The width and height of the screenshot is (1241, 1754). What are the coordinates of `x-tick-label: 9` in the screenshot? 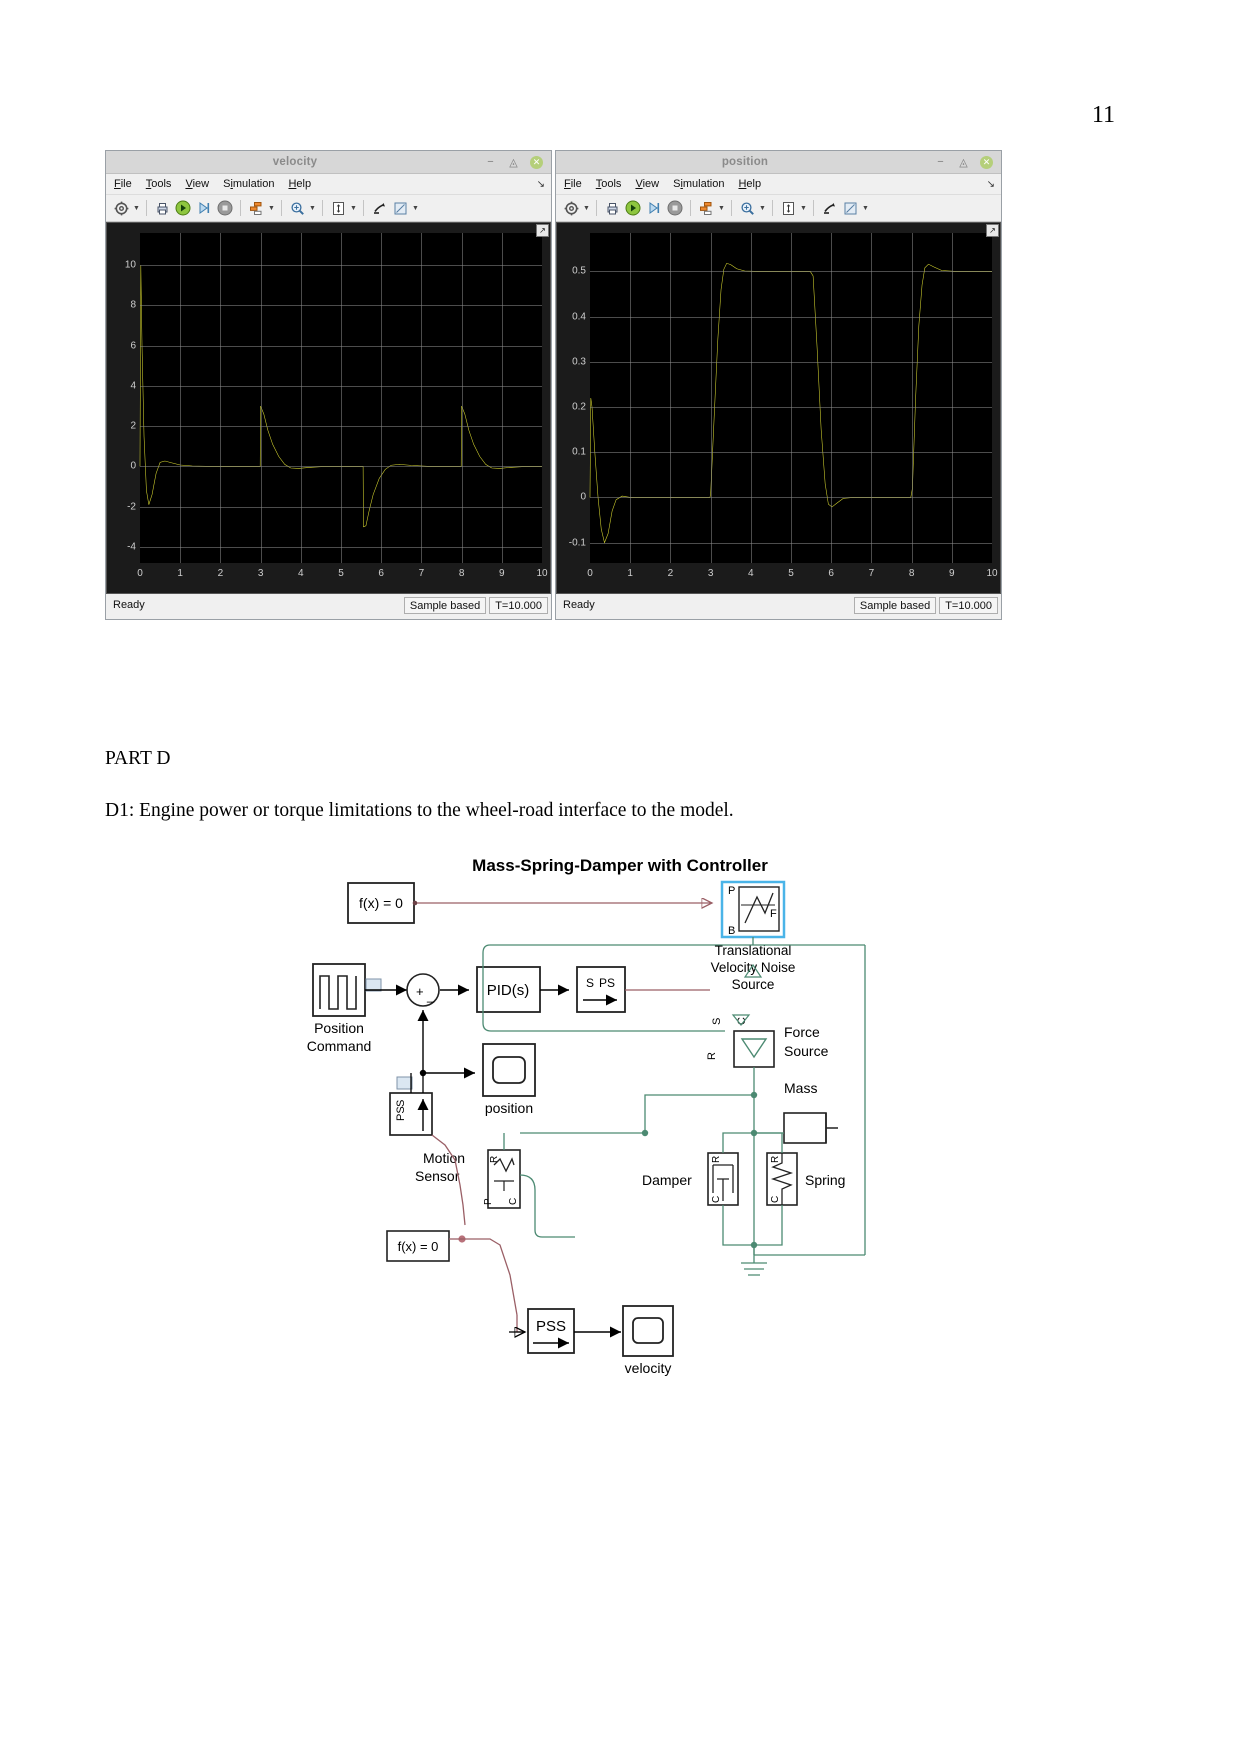 It's located at (502, 573).